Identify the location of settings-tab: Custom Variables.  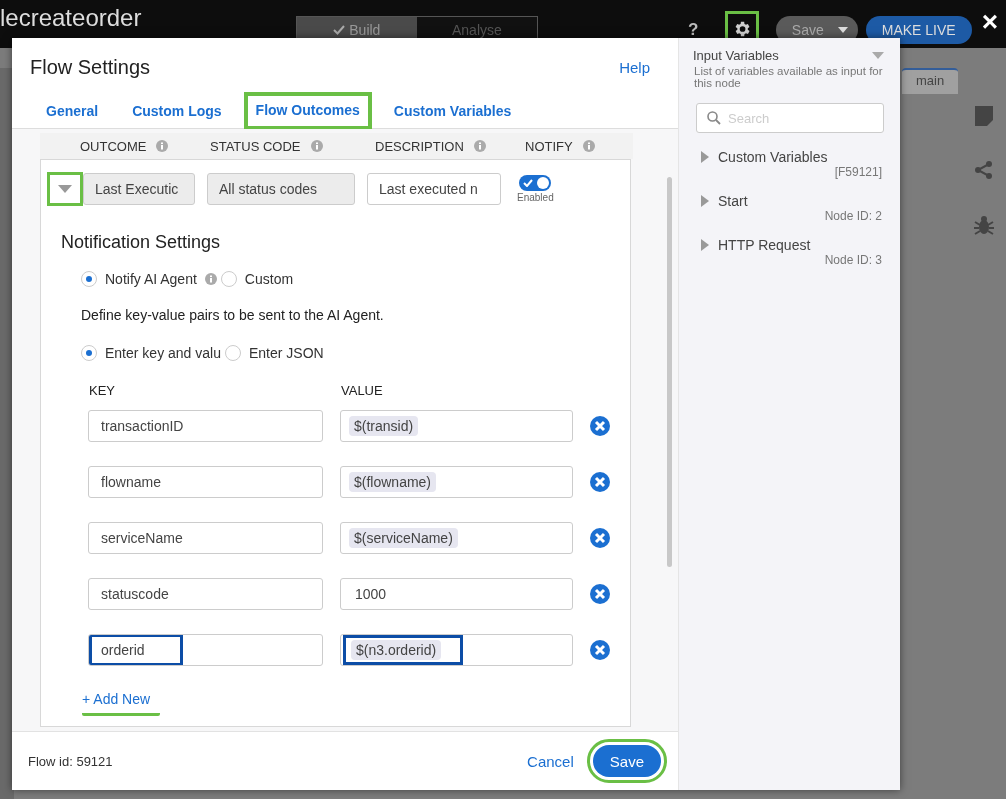
(452, 111).